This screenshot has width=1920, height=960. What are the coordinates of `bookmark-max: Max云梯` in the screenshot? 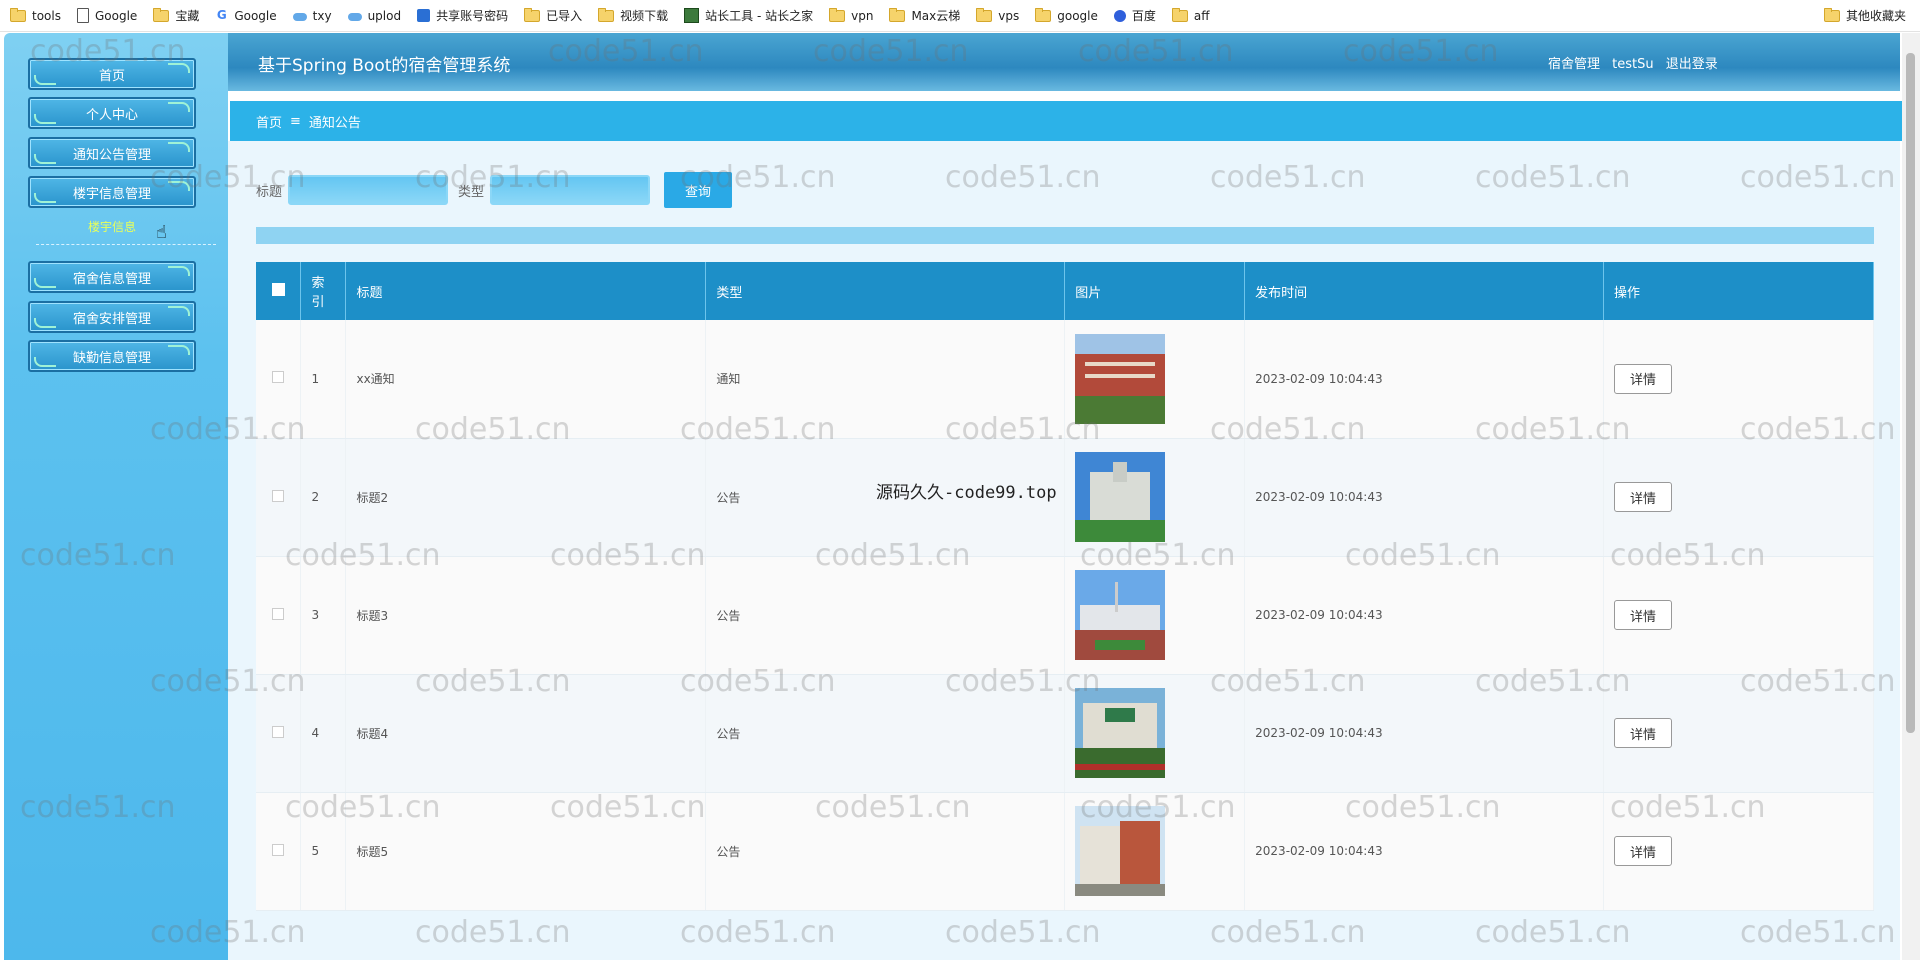 It's located at (922, 16).